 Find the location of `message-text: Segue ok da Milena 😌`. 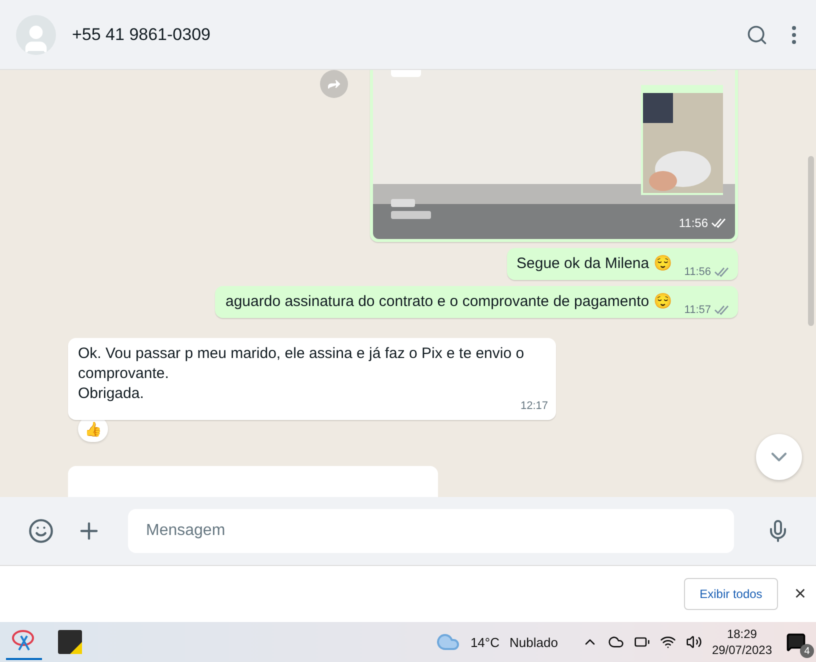

message-text: Segue ok da Milena 😌 is located at coordinates (594, 263).